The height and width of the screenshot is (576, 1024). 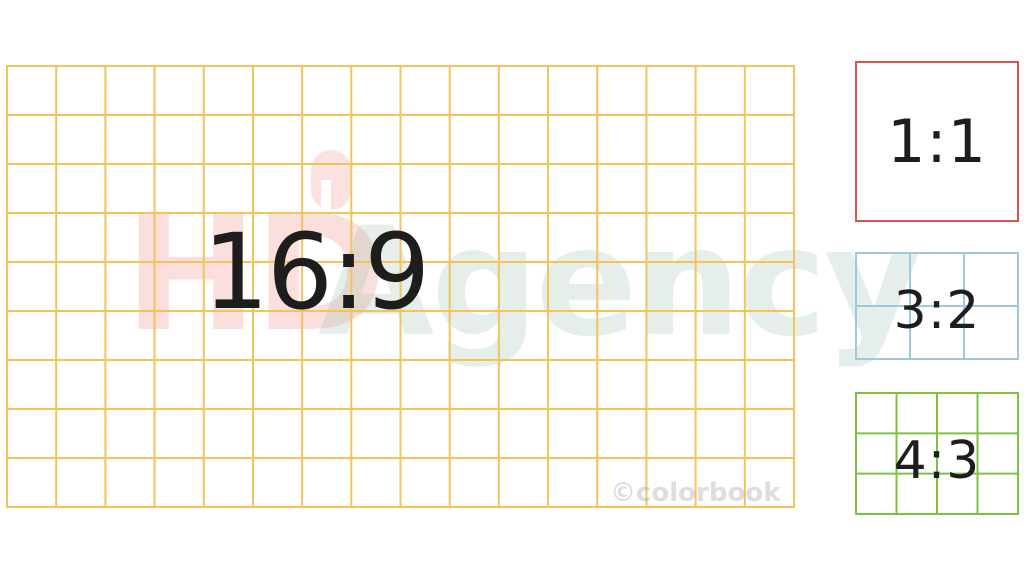 I want to click on box-1-1: 1:1, so click(x=937, y=141).